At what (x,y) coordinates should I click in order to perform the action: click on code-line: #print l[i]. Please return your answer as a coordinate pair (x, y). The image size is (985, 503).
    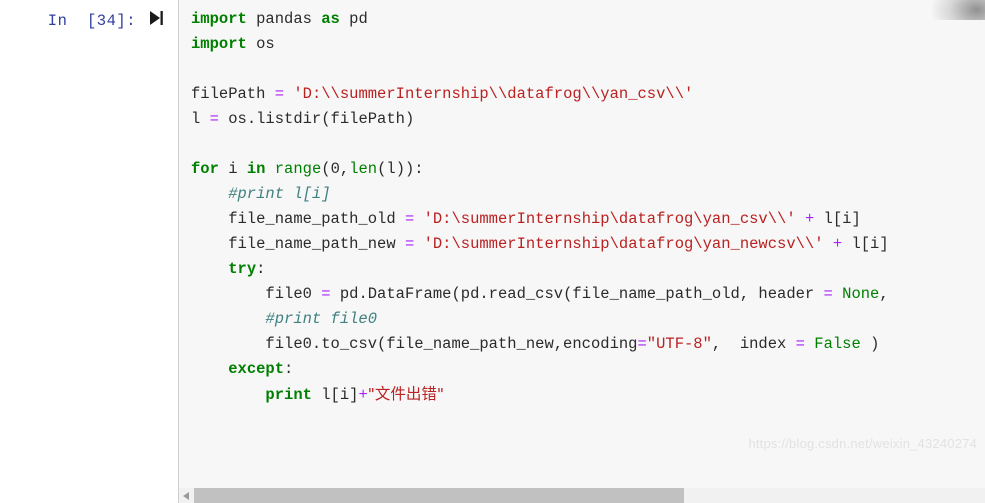
    Looking at the image, I should click on (588, 194).